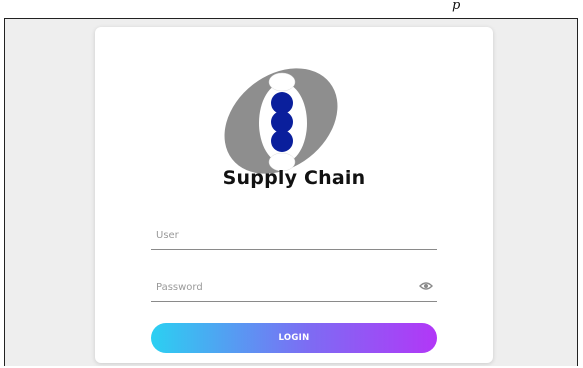  What do you see at coordinates (278, 235) in the screenshot?
I see `user-input` at bounding box center [278, 235].